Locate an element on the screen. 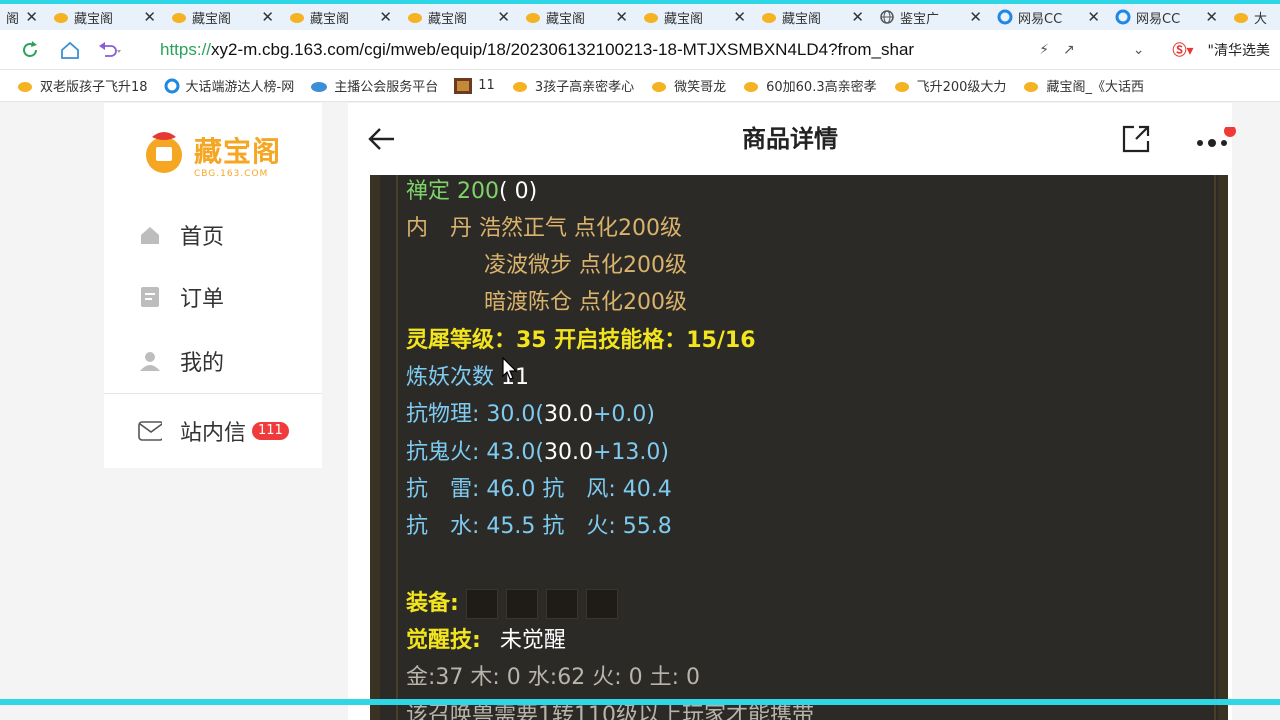  resist-physical-extra: +0.0) is located at coordinates (623, 414).